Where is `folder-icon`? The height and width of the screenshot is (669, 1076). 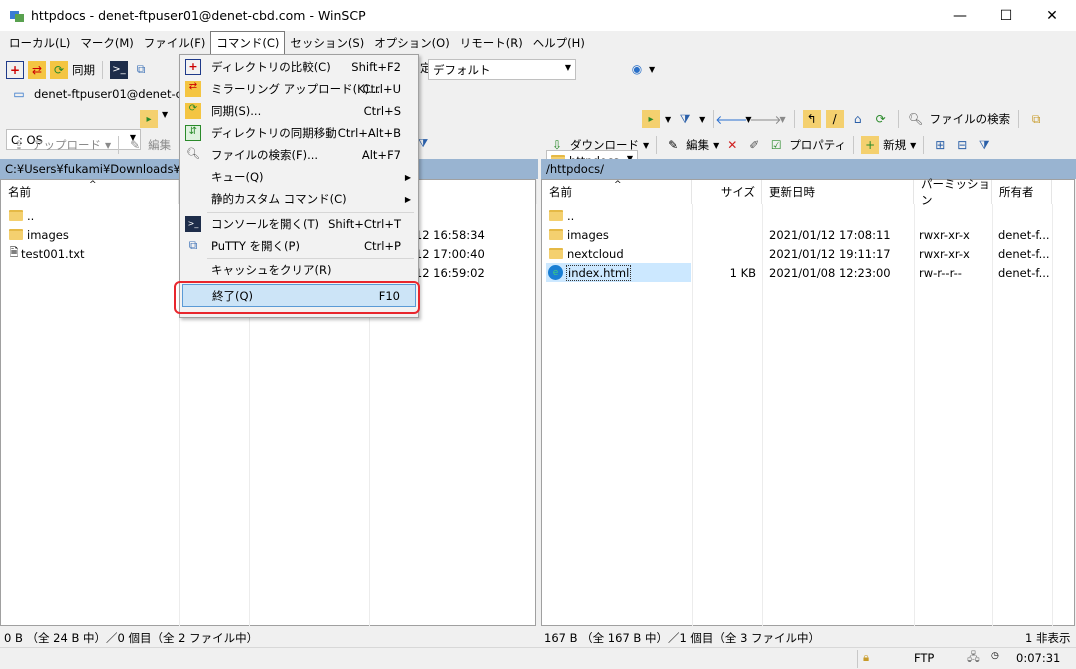 folder-icon is located at coordinates (556, 253).